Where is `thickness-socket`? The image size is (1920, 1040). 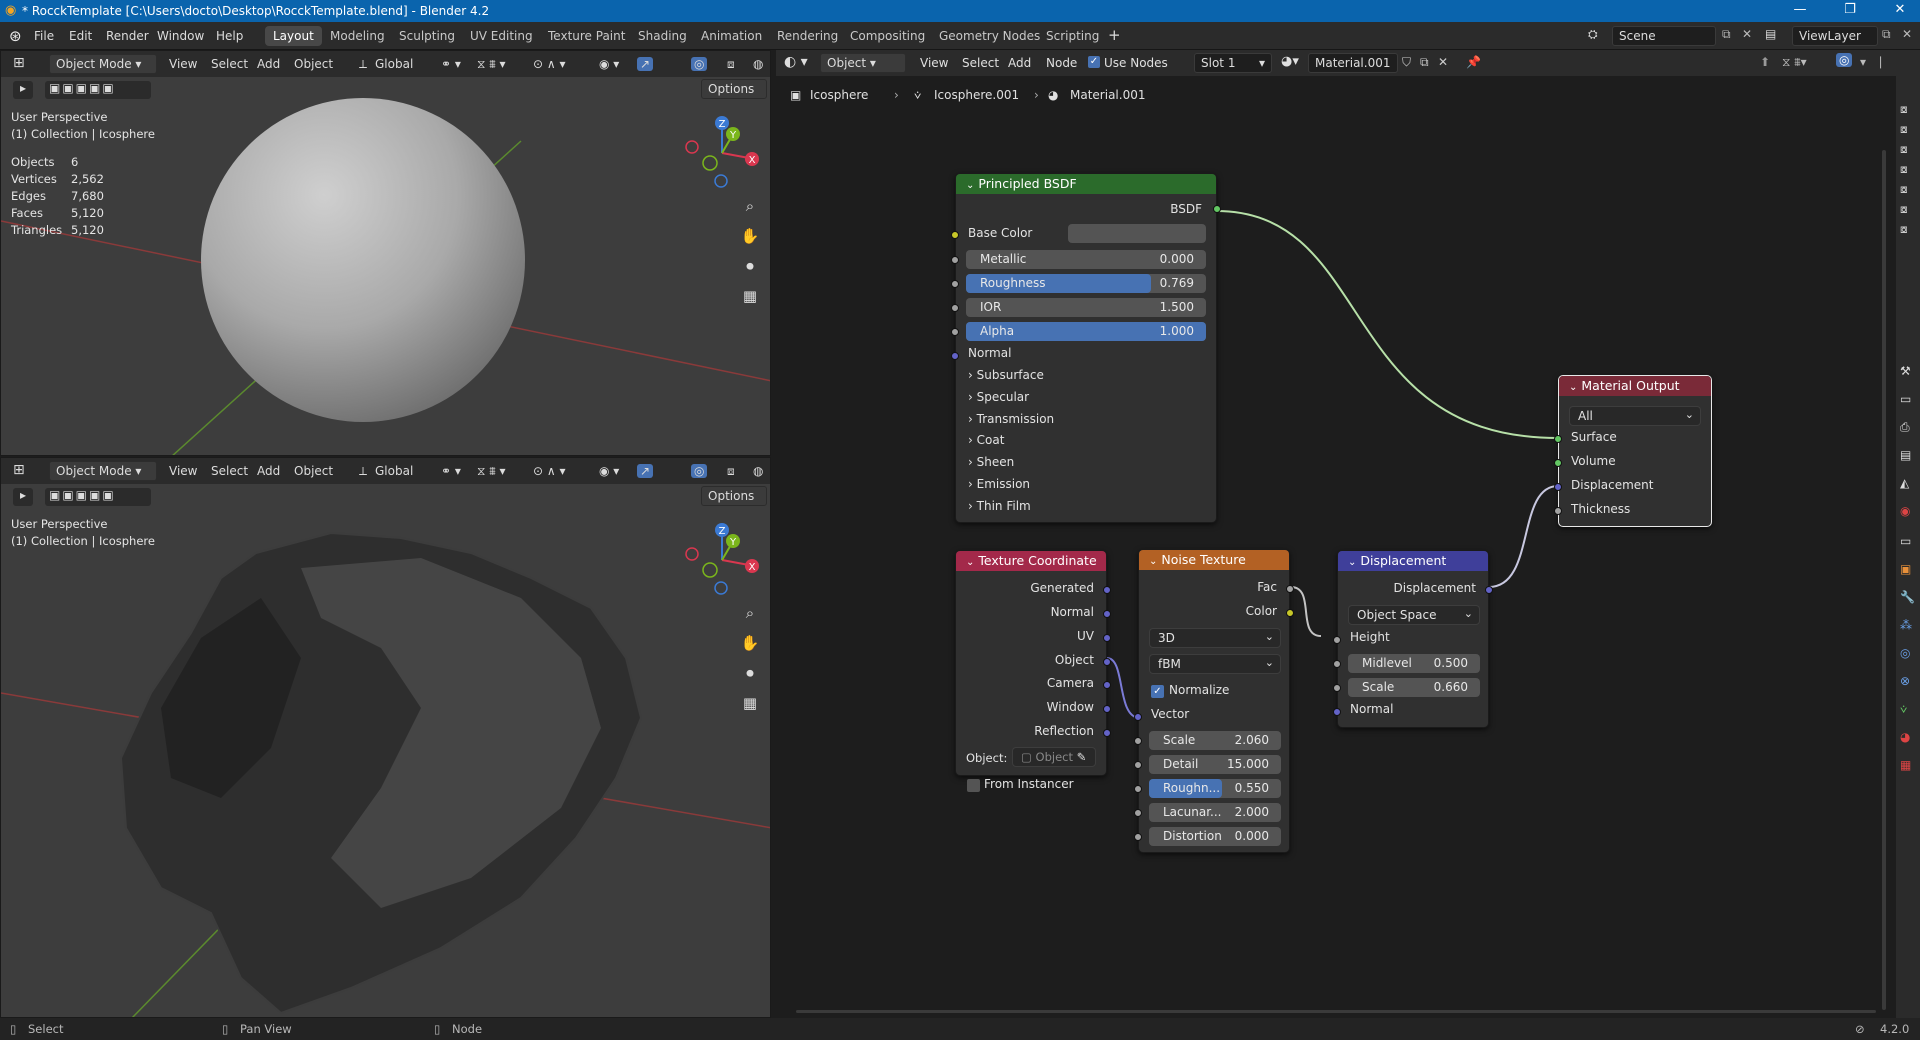
thickness-socket is located at coordinates (1558, 511).